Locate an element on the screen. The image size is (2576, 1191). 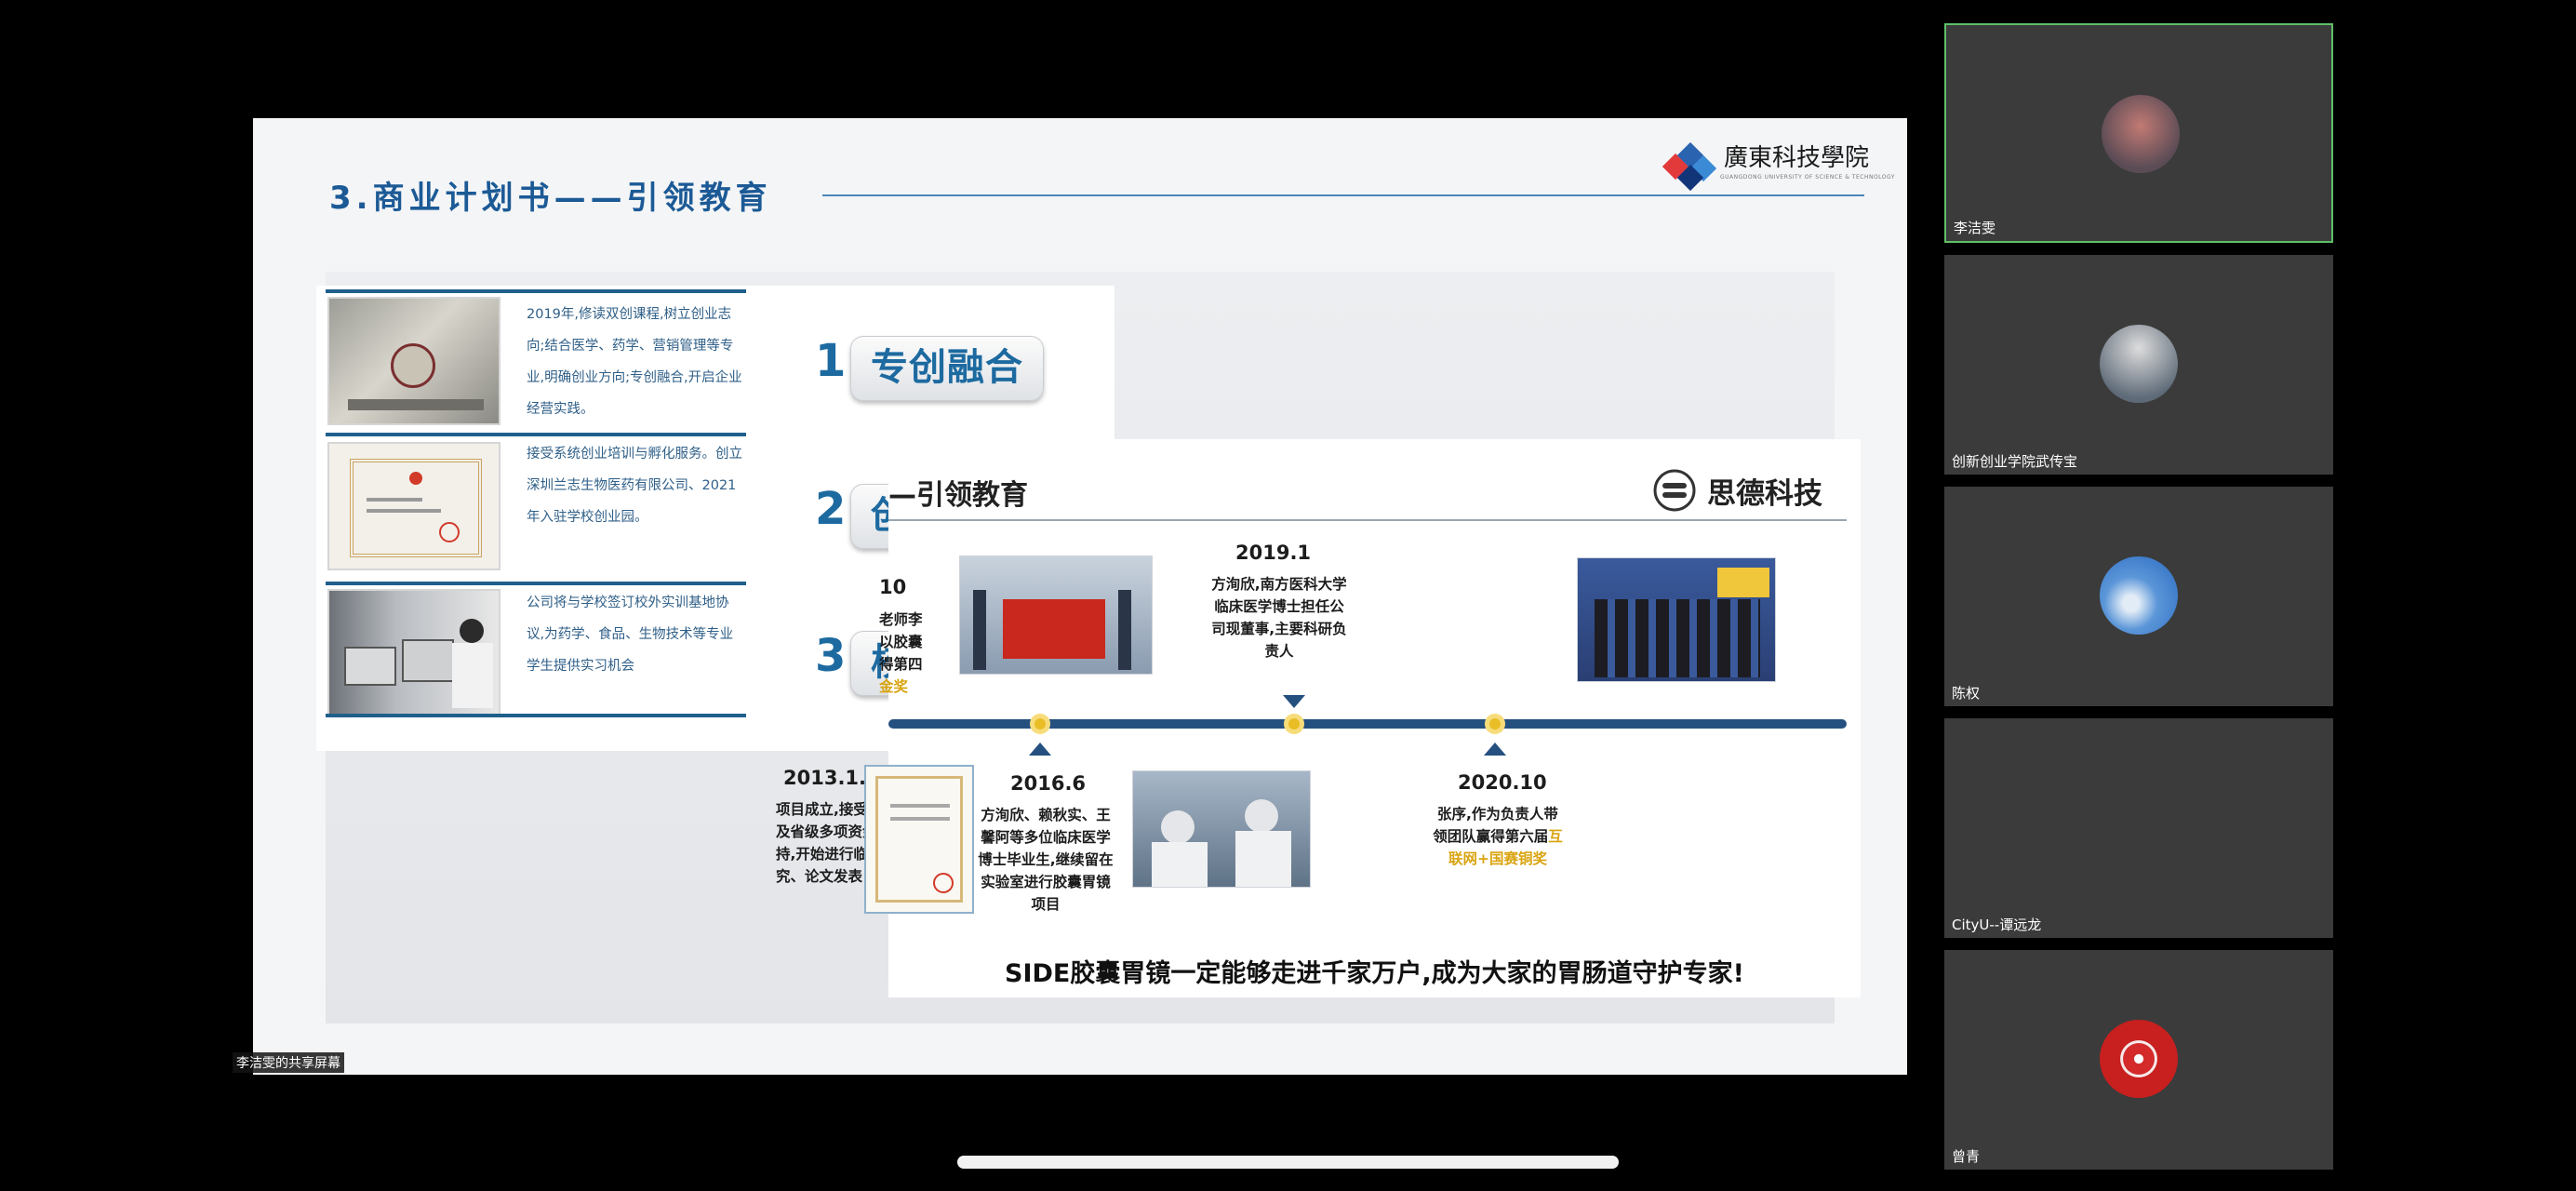
company-brand-name: 思德科技 is located at coordinates (1764, 493).